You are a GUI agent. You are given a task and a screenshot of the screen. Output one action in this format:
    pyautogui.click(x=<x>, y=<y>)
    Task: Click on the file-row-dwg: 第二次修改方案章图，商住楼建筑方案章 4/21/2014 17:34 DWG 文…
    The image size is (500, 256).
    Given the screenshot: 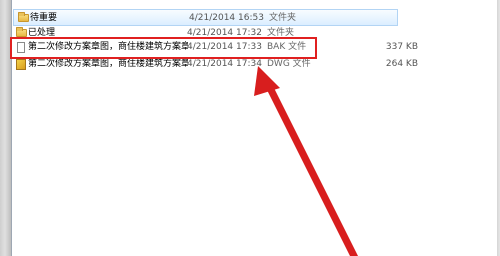 What is the action you would take?
    pyautogui.click(x=254, y=64)
    